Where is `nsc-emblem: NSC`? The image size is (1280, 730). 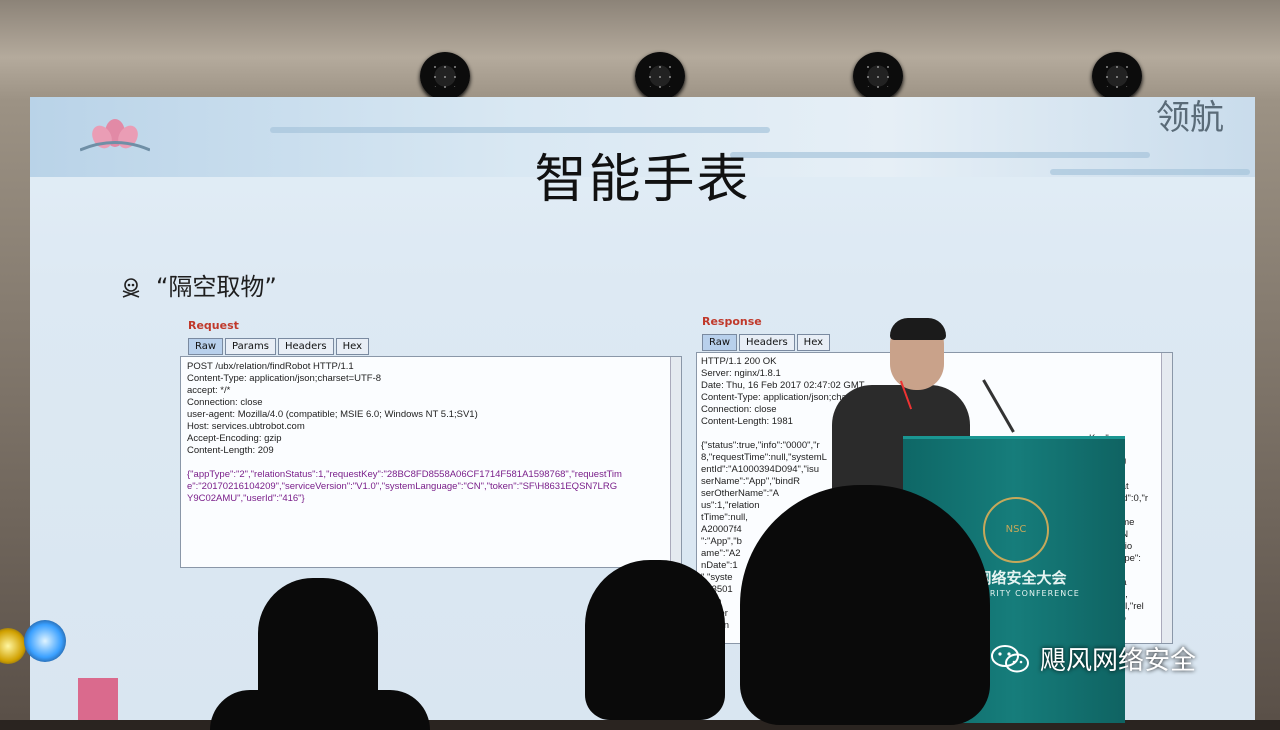 nsc-emblem: NSC is located at coordinates (1016, 530).